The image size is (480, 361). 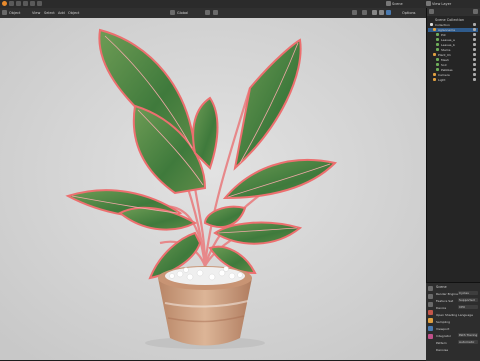 I want to click on outliner-item: Aglaonema, so click(x=453, y=30).